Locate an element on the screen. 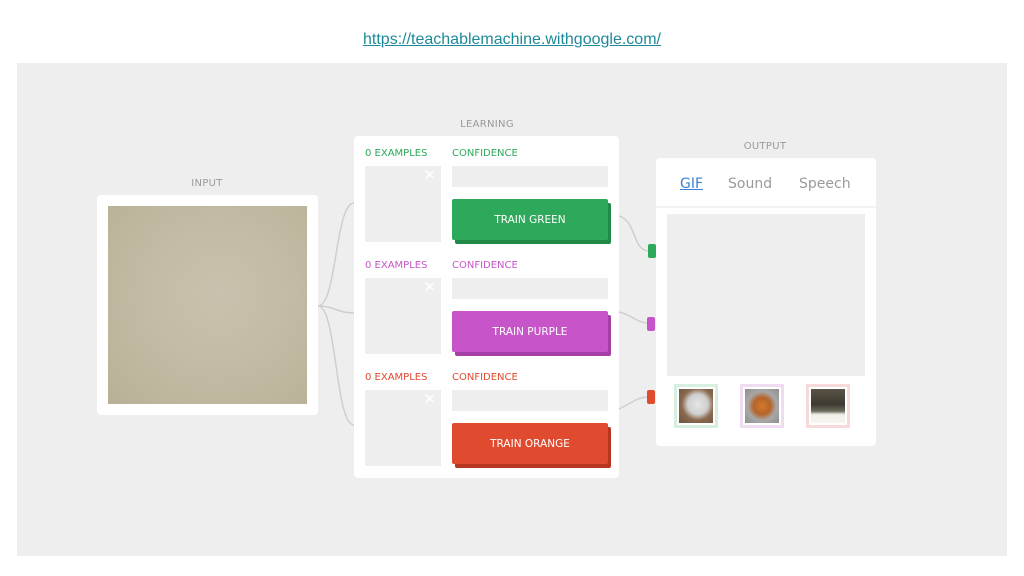  class-row-purple: 0 EXAMPLES CONFIDENCE ✕ TRAIN PURPLE is located at coordinates (486, 304).